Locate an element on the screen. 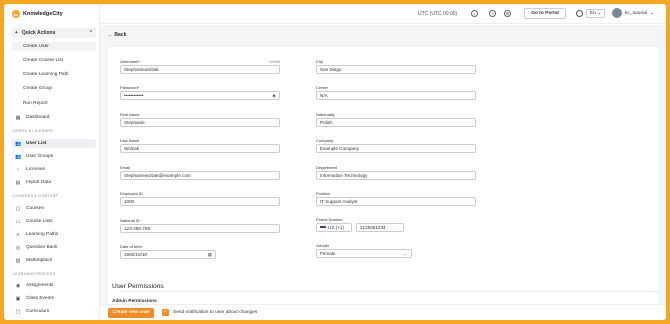 The width and height of the screenshot is (670, 324). logo: kc KnowledgeCity is located at coordinates (37, 14).